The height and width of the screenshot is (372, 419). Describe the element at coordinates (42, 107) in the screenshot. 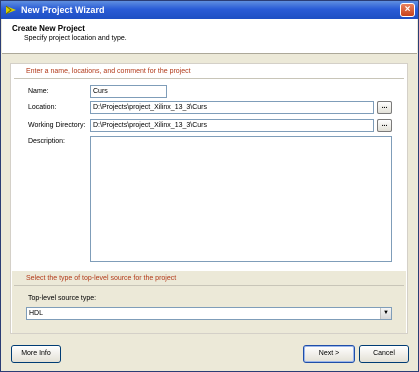

I see `location-label: Location:` at that location.